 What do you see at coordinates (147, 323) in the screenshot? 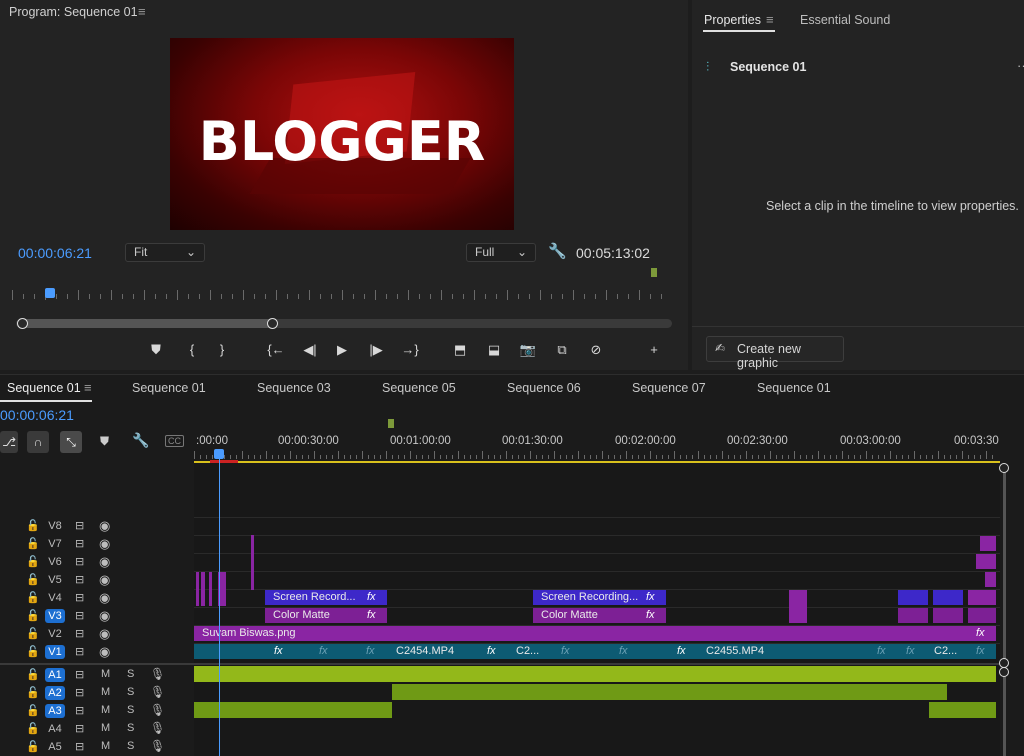
I see `zoom-scrollbar-thumb` at bounding box center [147, 323].